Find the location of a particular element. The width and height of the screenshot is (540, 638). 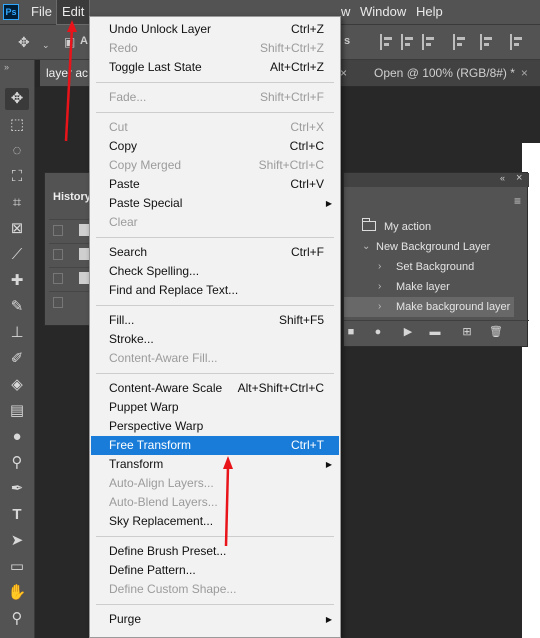

rectangle-tool-icon: ▭ is located at coordinates (17, 567).